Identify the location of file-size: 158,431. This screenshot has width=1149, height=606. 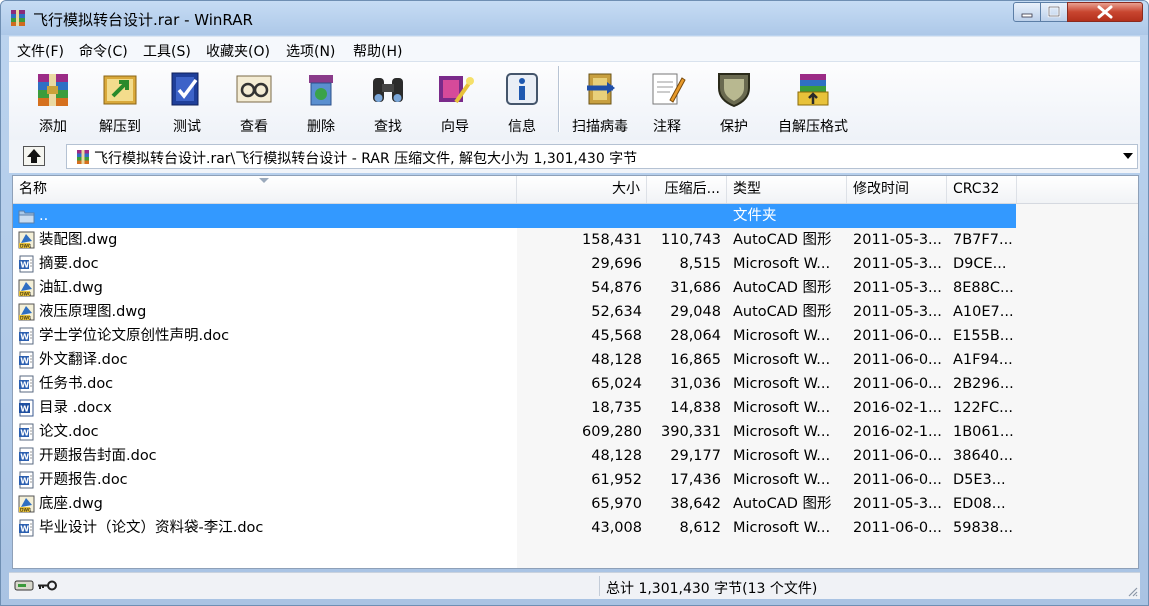
(612, 240).